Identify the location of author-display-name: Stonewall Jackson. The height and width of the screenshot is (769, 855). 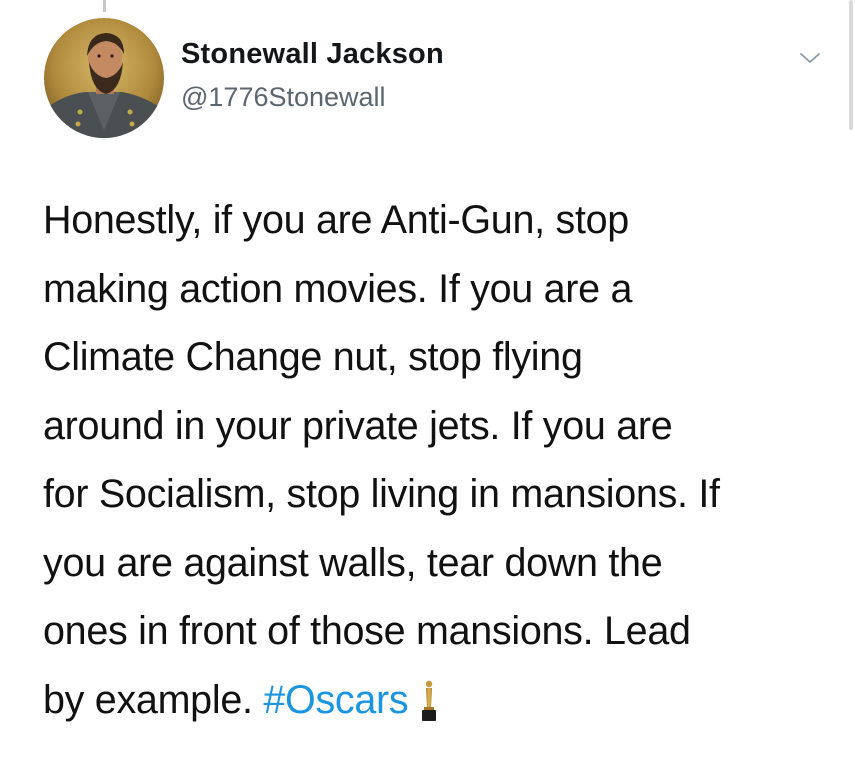
(312, 54).